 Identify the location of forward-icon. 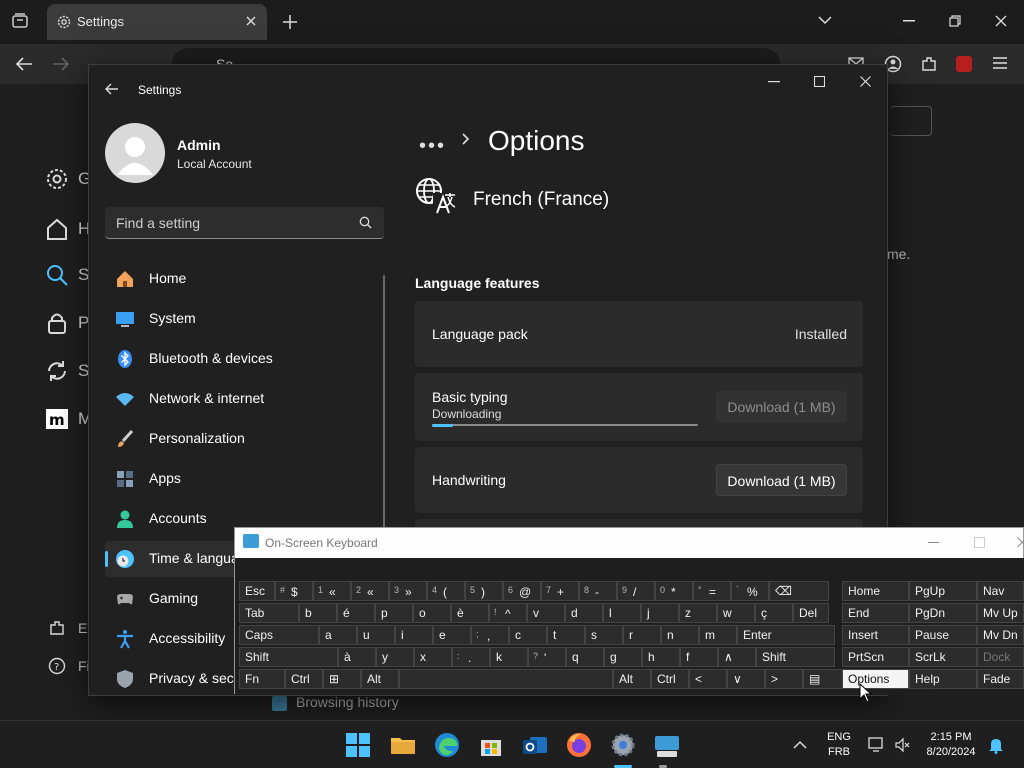
(61, 64).